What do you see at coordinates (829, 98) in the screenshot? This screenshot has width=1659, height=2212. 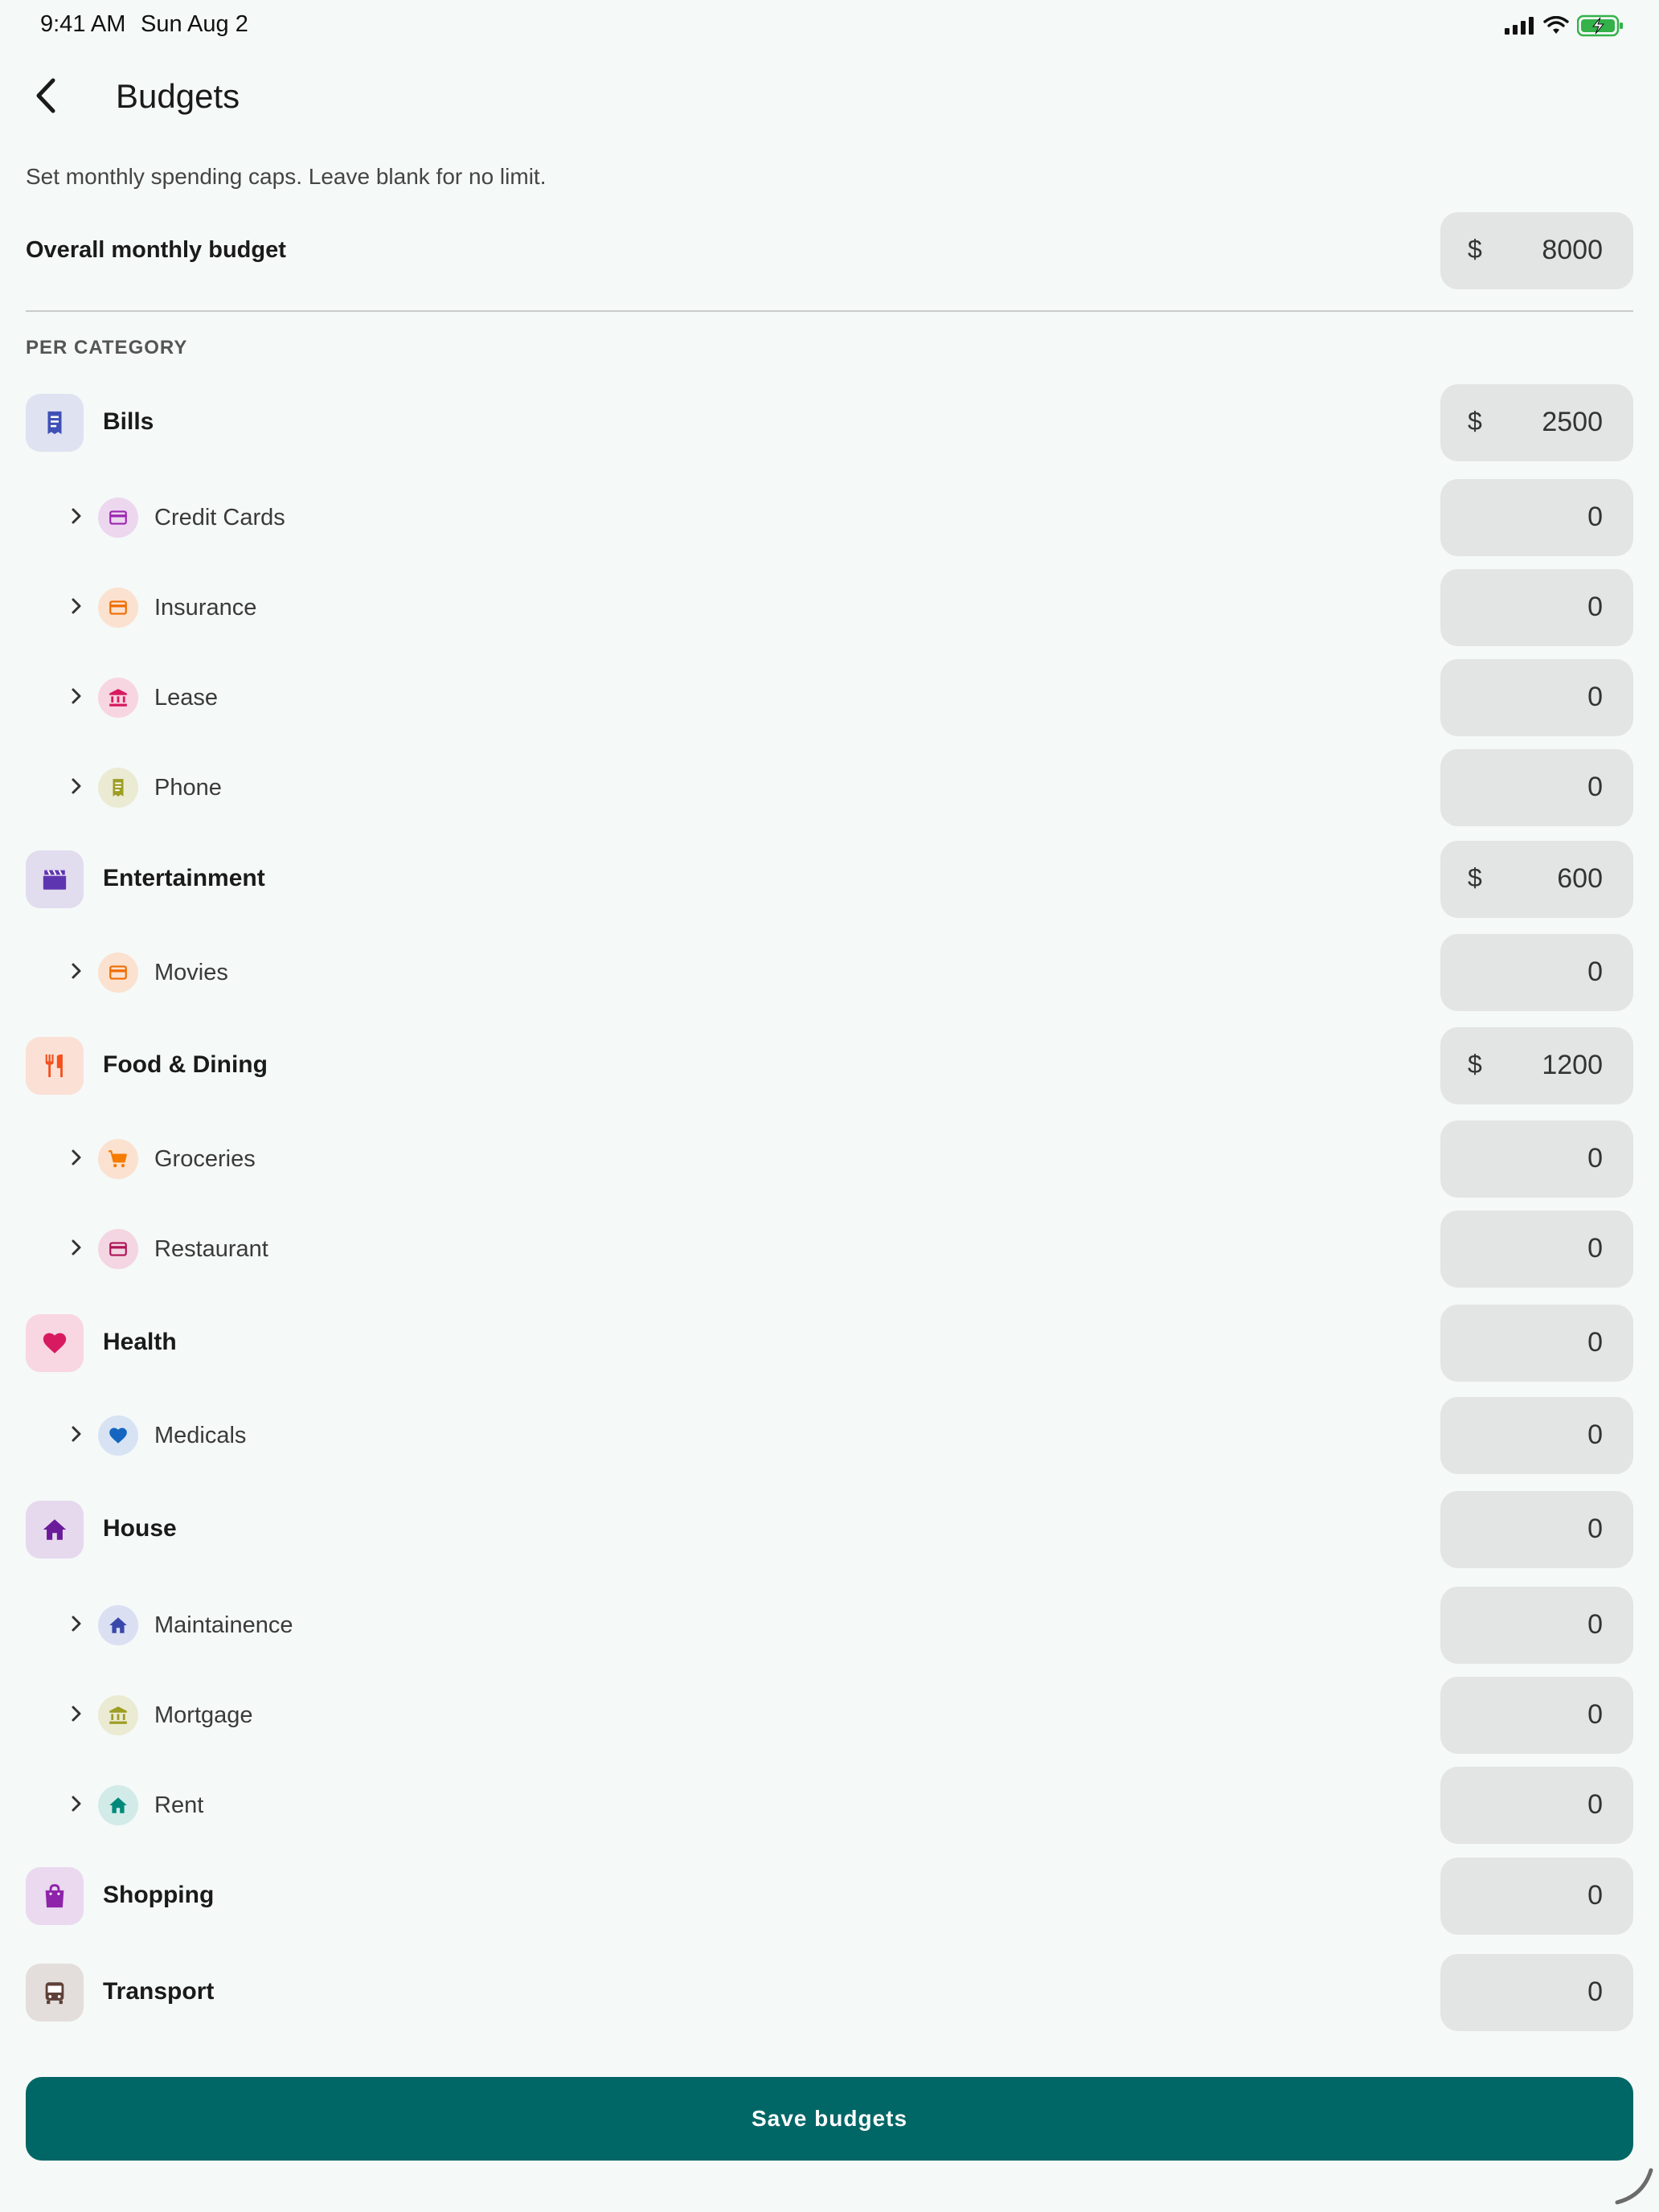 I see `app-bar: Budgets` at bounding box center [829, 98].